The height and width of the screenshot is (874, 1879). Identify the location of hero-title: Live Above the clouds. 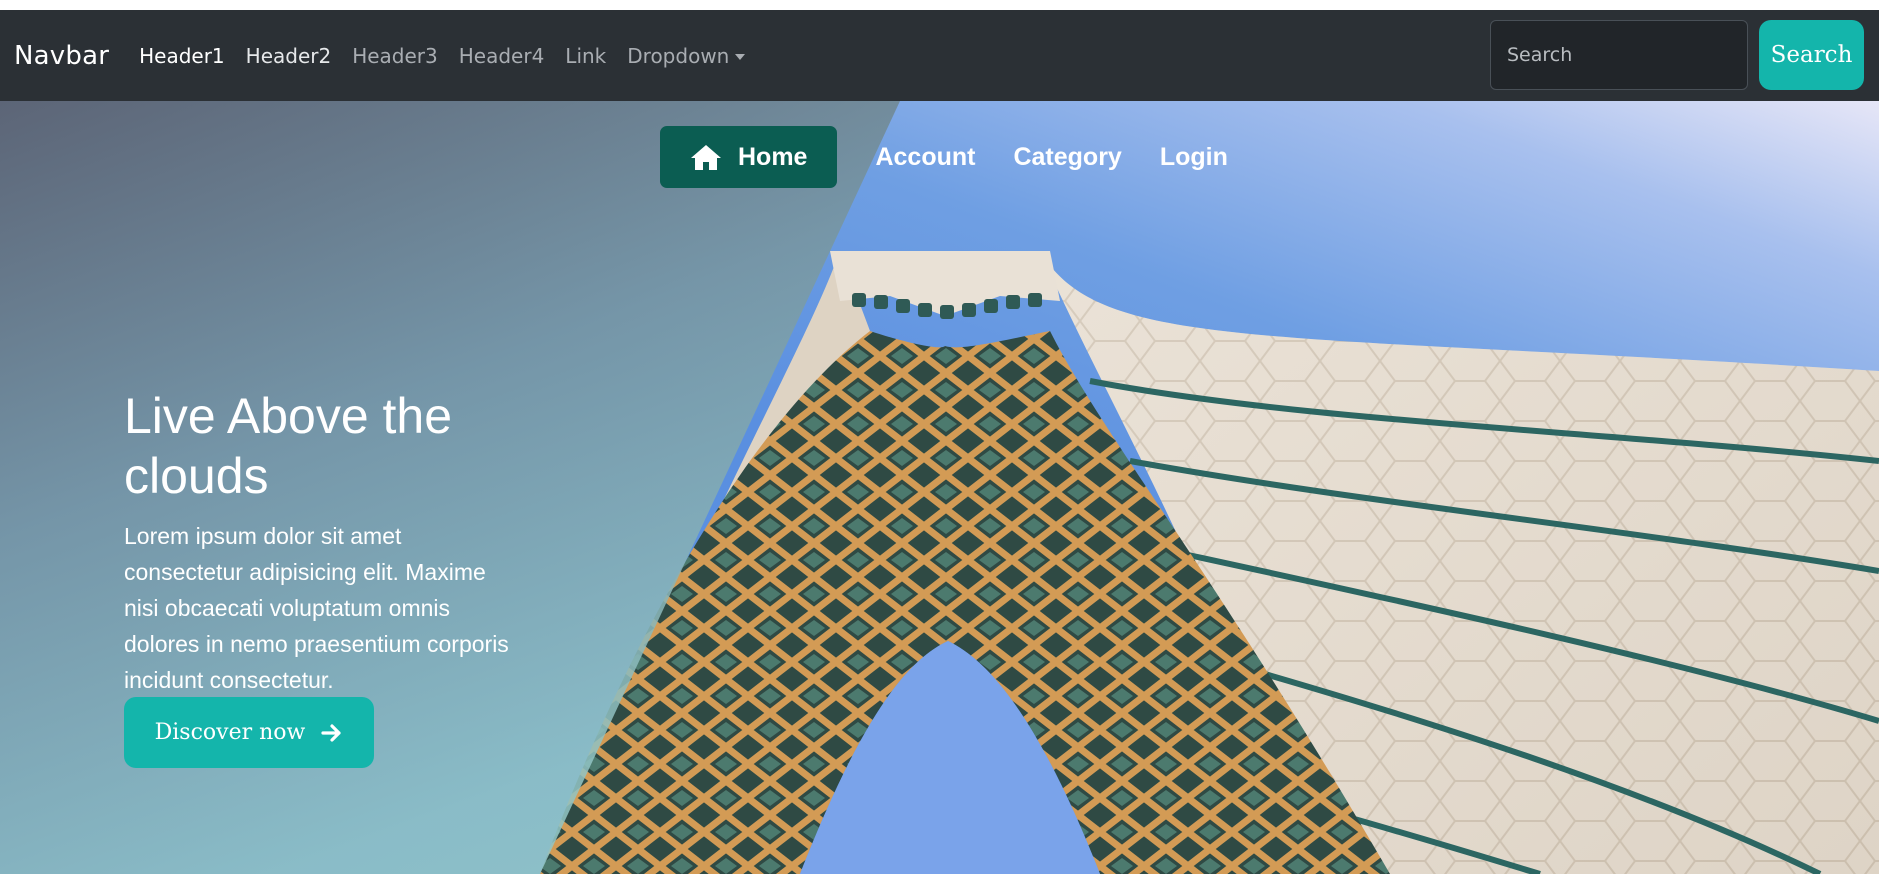
(288, 446).